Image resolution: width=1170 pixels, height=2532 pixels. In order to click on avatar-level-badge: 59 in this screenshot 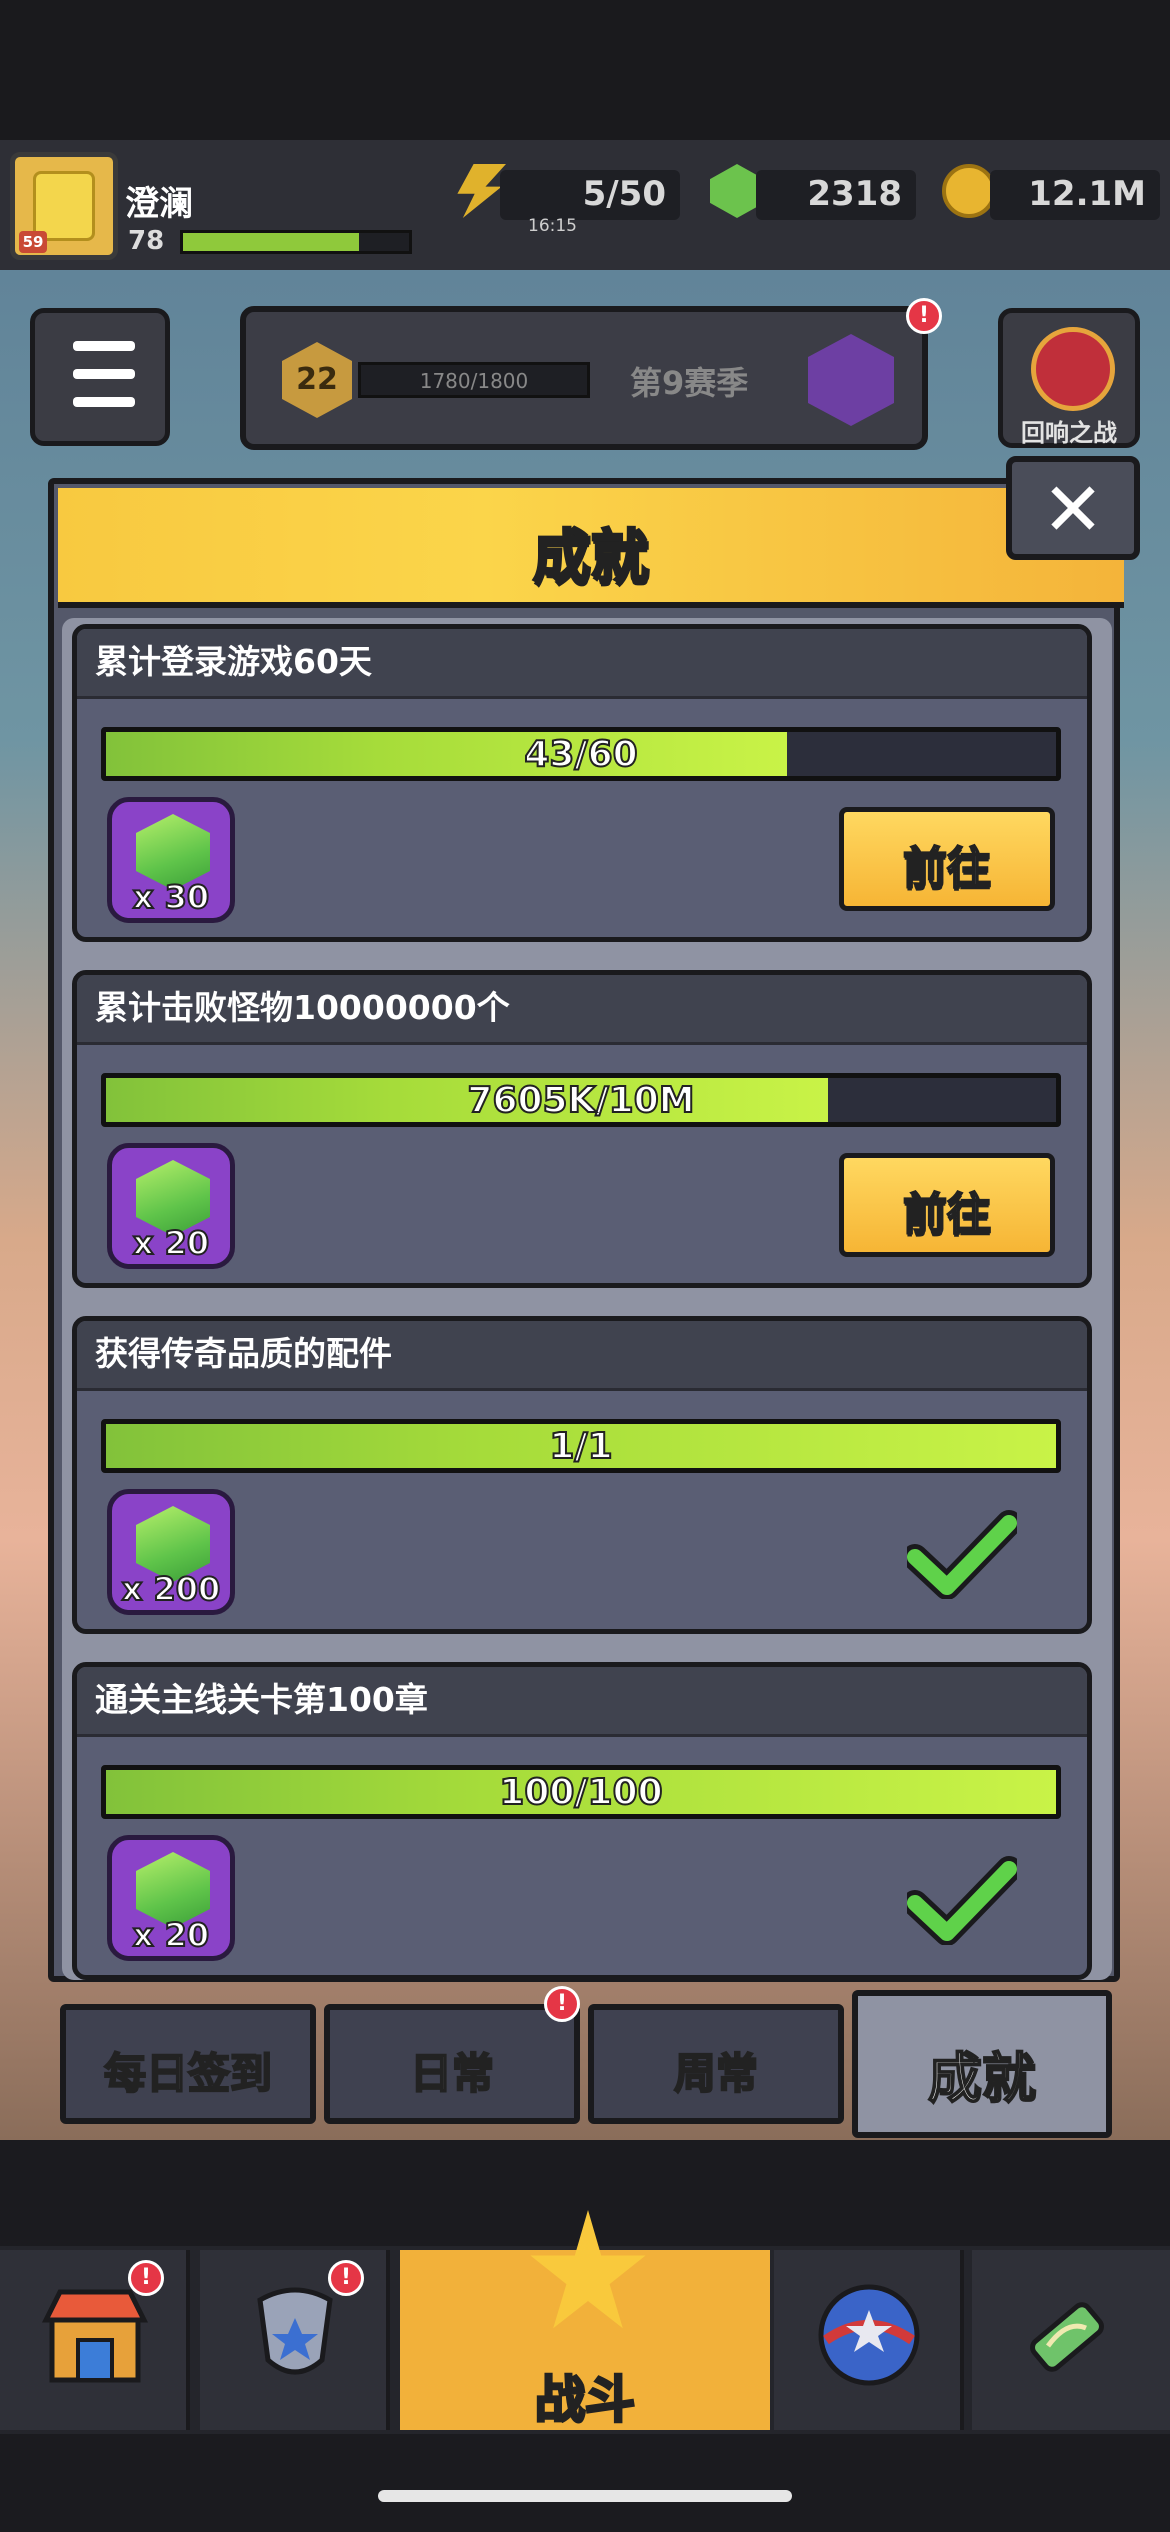, I will do `click(33, 242)`.